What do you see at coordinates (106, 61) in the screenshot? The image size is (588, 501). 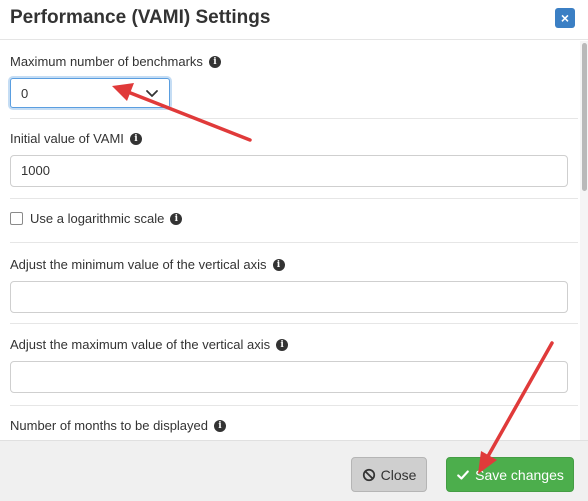 I see `max-benchmarks-label-text: Maximum number of benchmarks` at bounding box center [106, 61].